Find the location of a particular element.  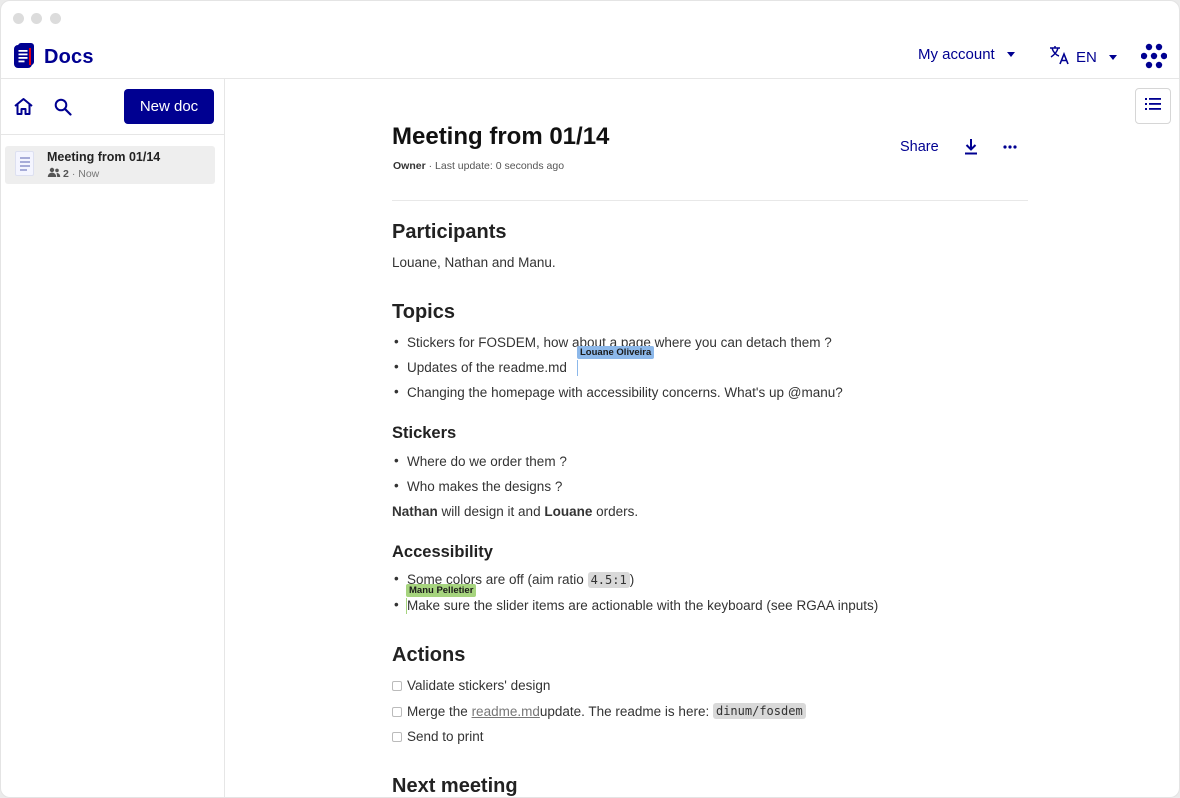

sidebar-doc-title: Meeting from 01/14 is located at coordinates (104, 157).